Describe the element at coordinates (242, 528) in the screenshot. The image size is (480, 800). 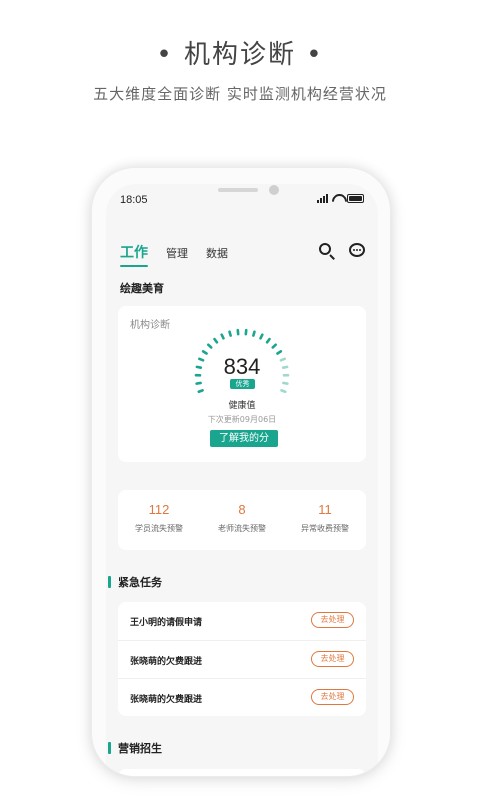
I see `stat-label: 老师流失预警` at that location.